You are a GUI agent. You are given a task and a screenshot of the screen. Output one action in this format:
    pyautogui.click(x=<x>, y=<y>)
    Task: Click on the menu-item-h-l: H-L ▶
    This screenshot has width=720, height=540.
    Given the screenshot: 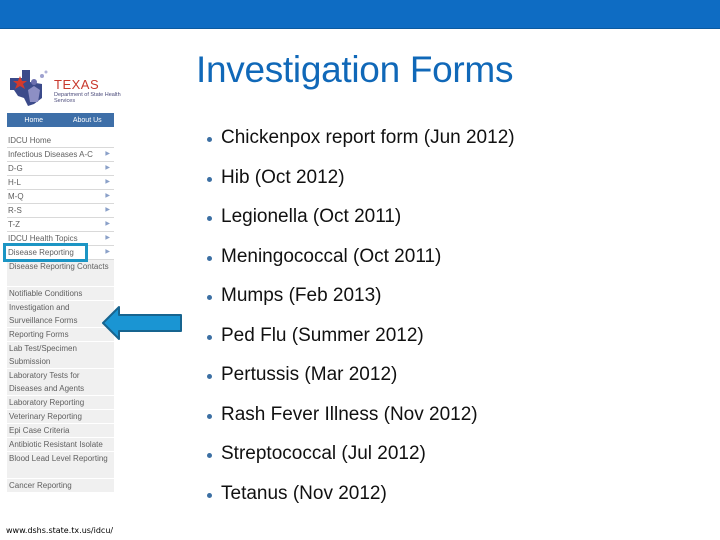 What is the action you would take?
    pyautogui.click(x=60, y=183)
    